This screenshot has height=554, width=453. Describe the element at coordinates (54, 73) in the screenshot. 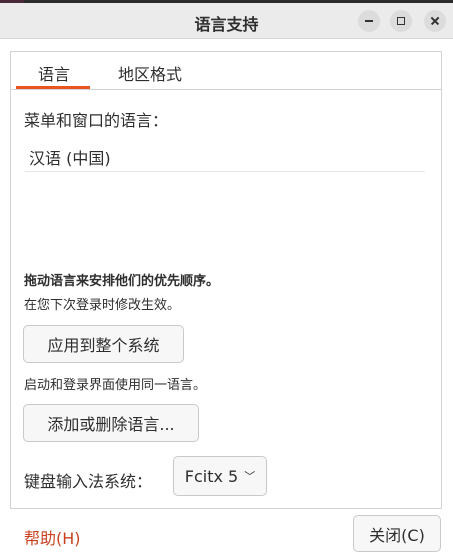

I see `tab-language: 语言` at that location.